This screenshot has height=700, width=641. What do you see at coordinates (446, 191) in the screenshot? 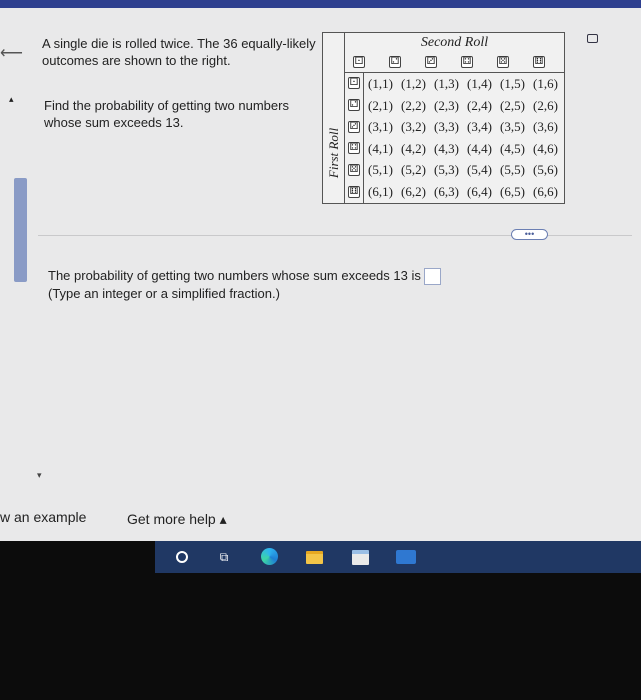
I see `outcome-cell: (6,3)` at bounding box center [446, 191].